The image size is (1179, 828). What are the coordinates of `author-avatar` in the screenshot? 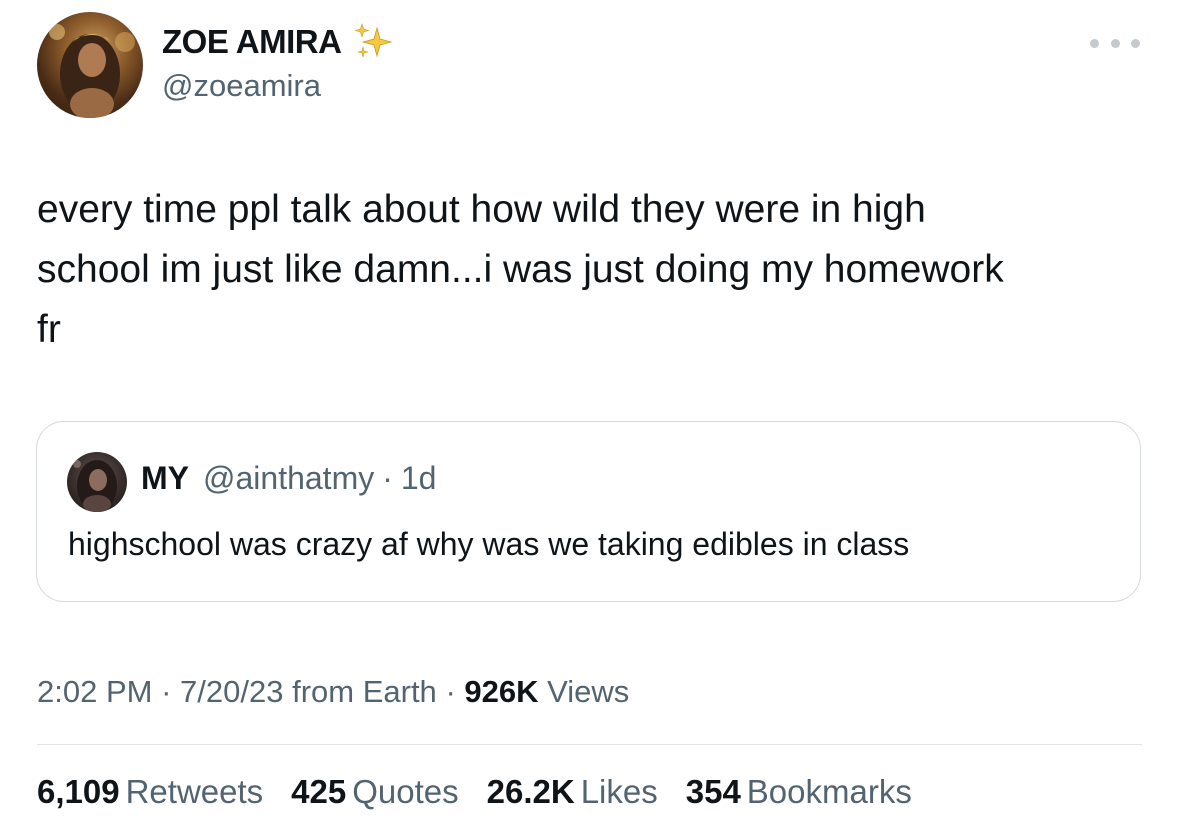 It's located at (90, 65).